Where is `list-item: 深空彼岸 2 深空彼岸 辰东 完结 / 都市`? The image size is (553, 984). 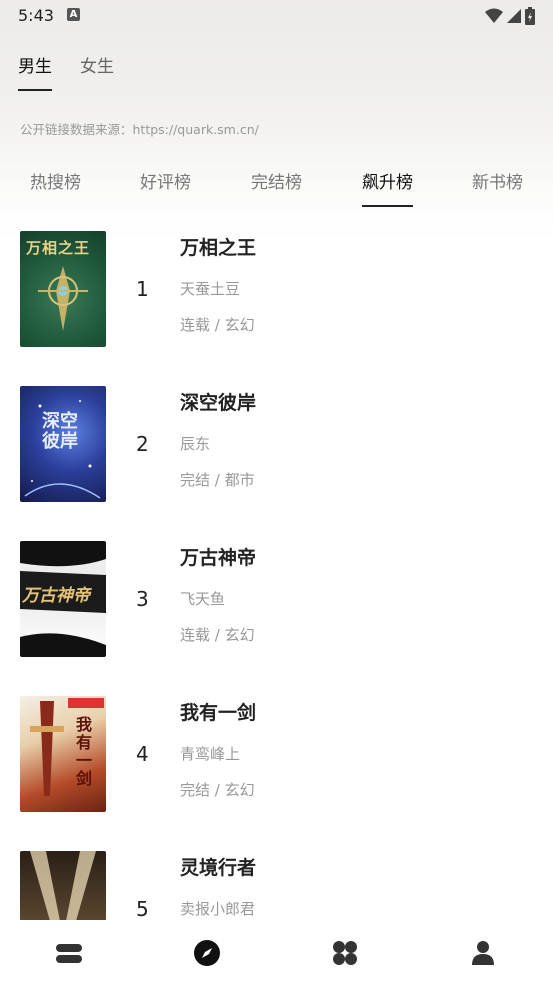
list-item: 深空彼岸 2 深空彼岸 辰东 完结 / 都市 is located at coordinates (276, 445).